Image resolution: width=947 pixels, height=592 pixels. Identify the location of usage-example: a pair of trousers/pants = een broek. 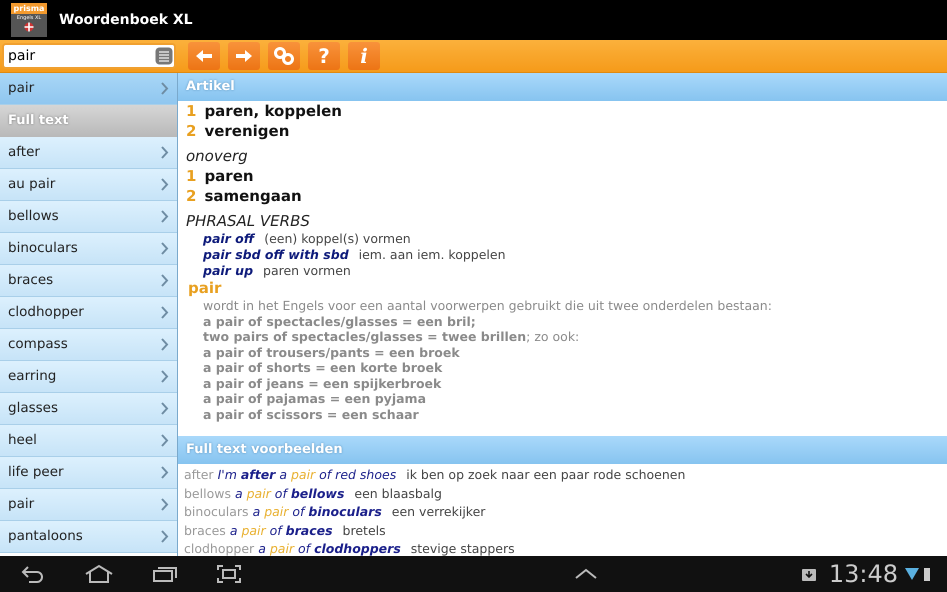
(331, 352).